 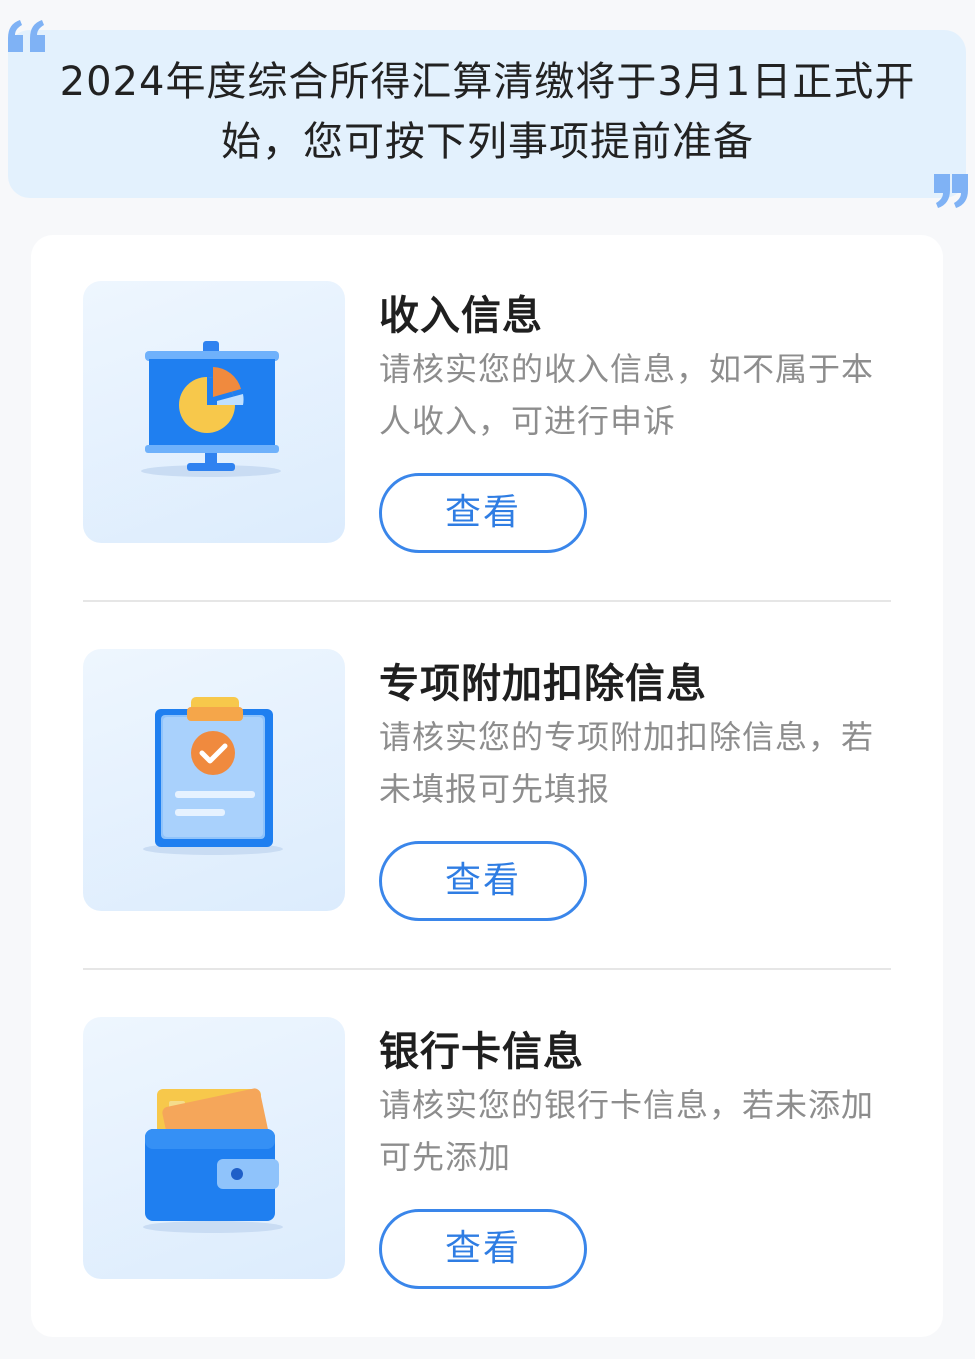 I want to click on open-quote-icon, so click(x=26, y=36).